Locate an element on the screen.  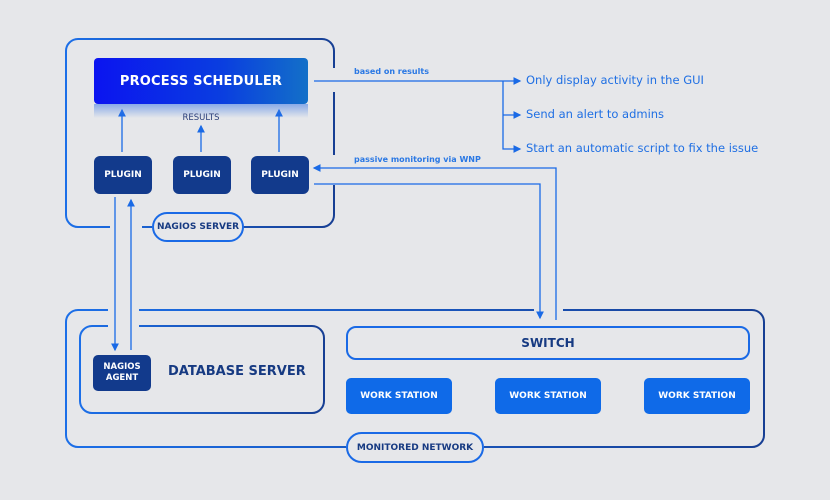
monitored-network-label: MONITORED NETWORK is located at coordinates (415, 447).